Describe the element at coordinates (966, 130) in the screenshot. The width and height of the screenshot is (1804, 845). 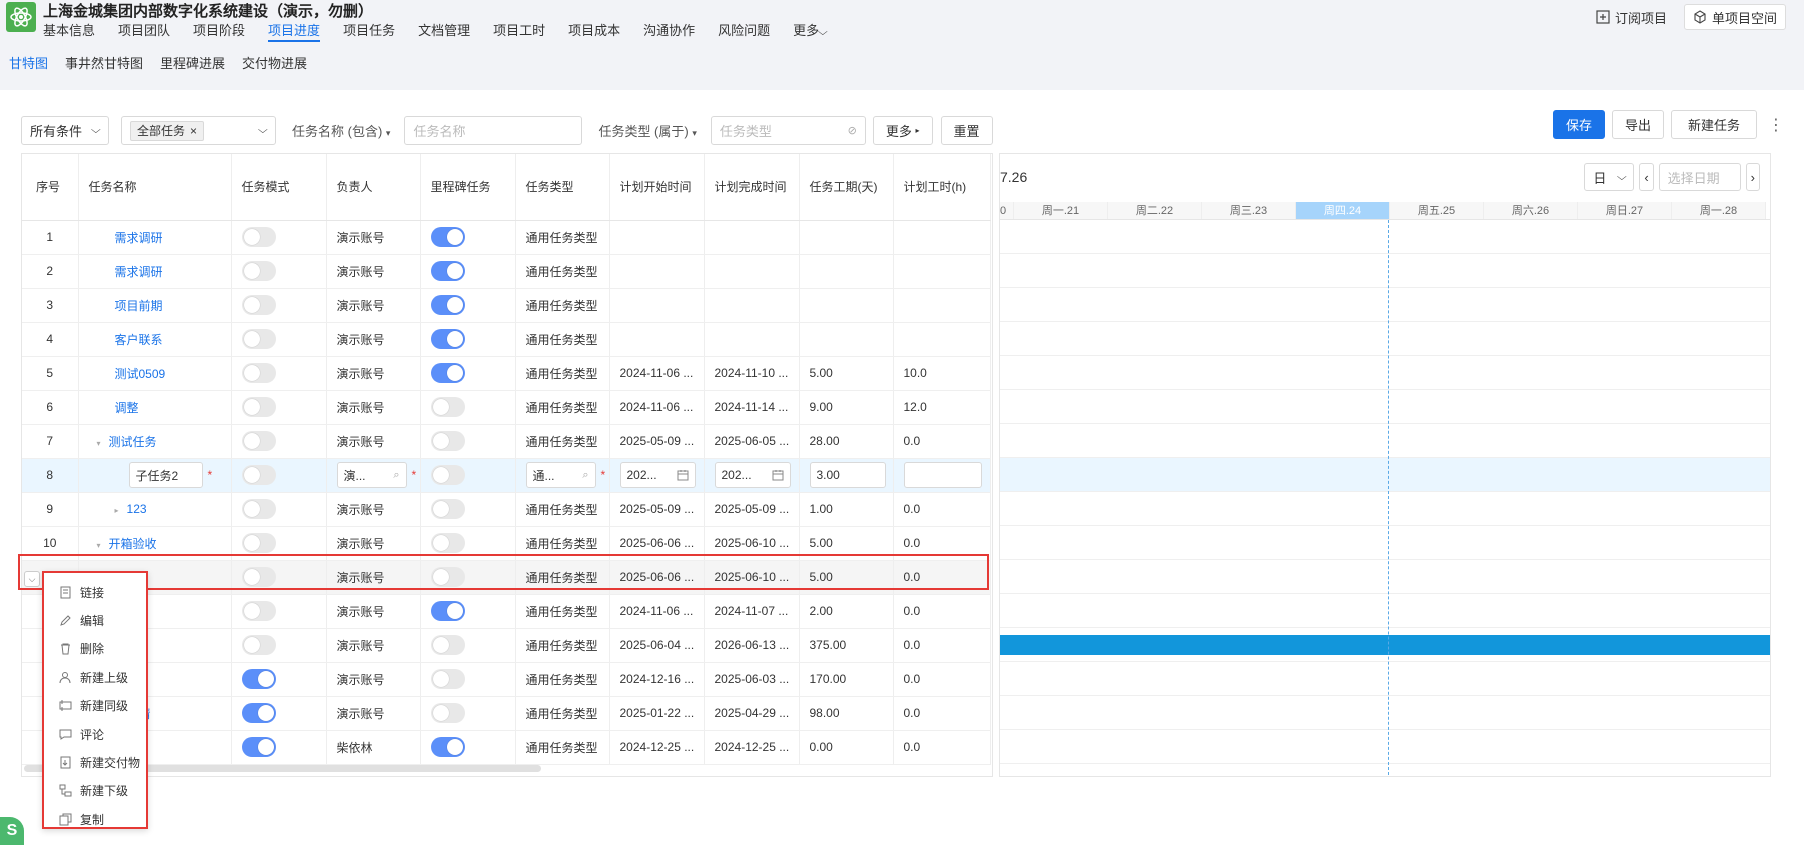
I see `reset-button: 重置` at that location.